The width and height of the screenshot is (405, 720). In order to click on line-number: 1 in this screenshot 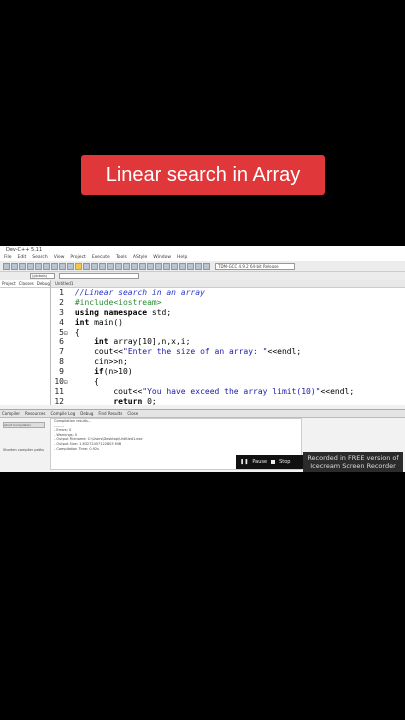, I will do `click(61, 292)`.